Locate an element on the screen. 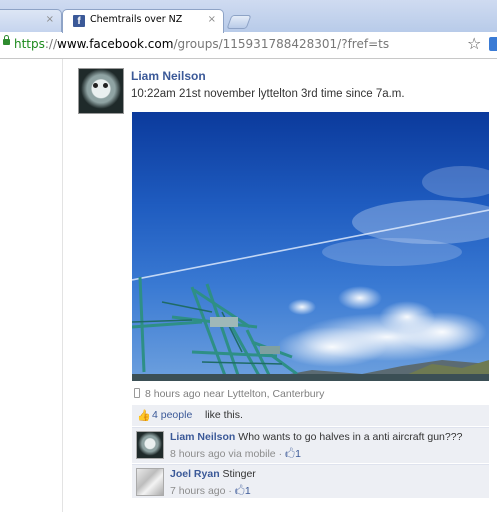 This screenshot has width=497, height=512. comment-time: 7 hours ago is located at coordinates (197, 491).